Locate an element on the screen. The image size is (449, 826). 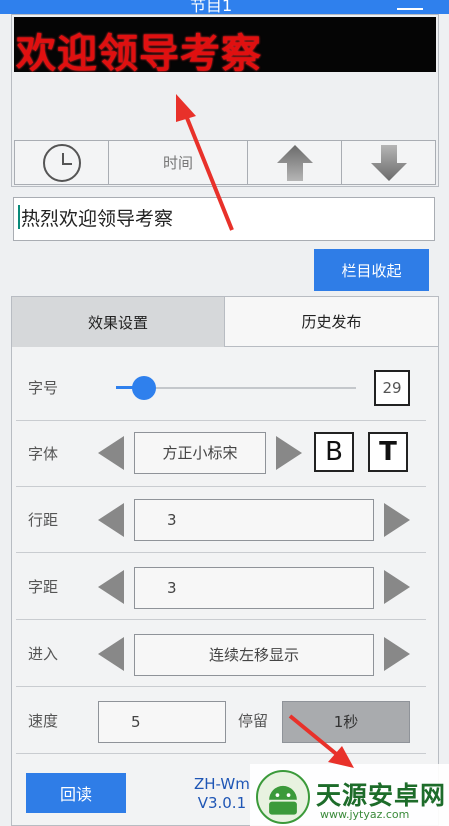
font-face-value: 方正小标宋 is located at coordinates (200, 453).